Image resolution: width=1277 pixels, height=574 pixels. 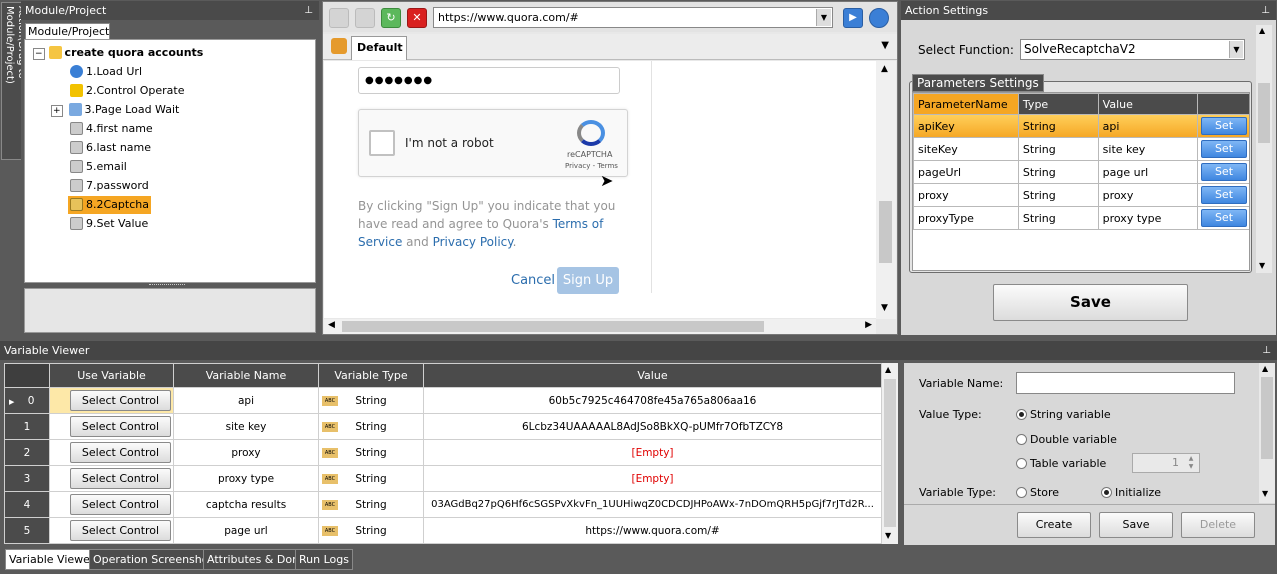 I want to click on tree-item: 9.Set Value, so click(x=109, y=224).